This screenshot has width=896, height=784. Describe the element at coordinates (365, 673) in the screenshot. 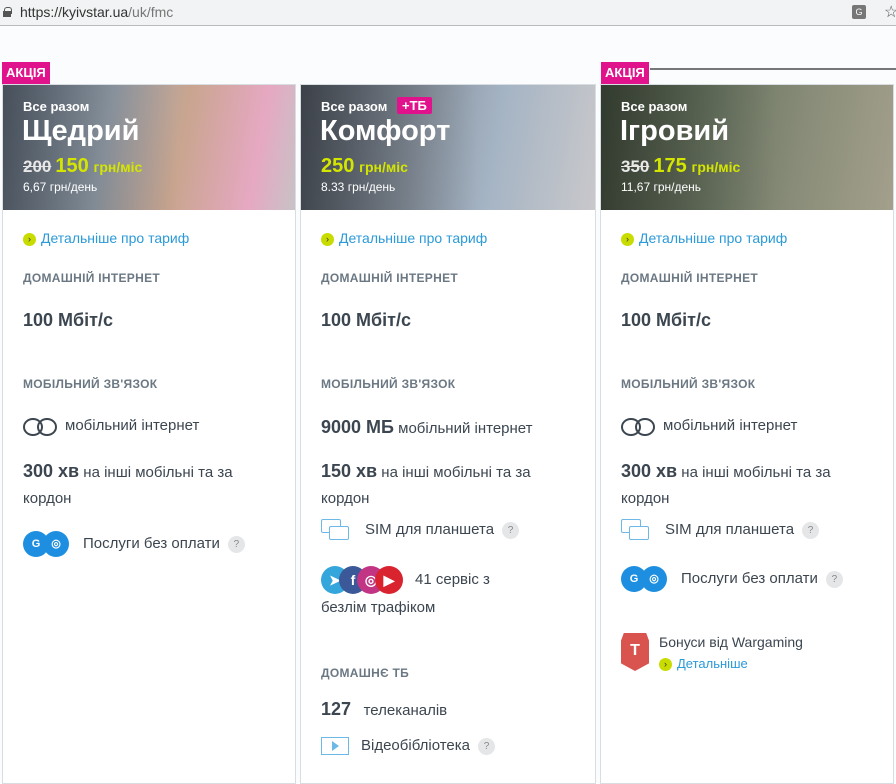

I see `section-home-tv: ДОМАШНЄ ТБ` at that location.